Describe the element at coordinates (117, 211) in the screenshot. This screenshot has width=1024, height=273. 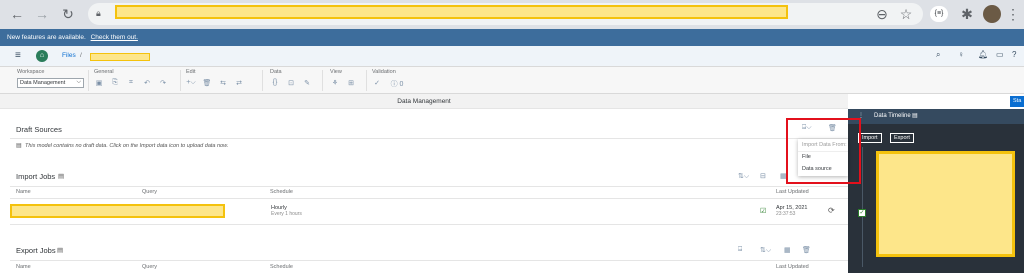
I see `job-name-redaction` at that location.